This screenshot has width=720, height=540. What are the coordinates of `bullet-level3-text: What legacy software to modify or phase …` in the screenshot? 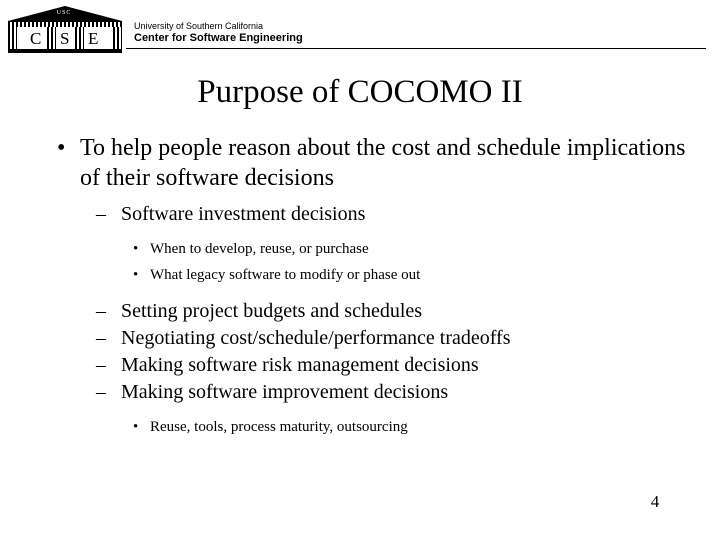 It's located at (285, 275).